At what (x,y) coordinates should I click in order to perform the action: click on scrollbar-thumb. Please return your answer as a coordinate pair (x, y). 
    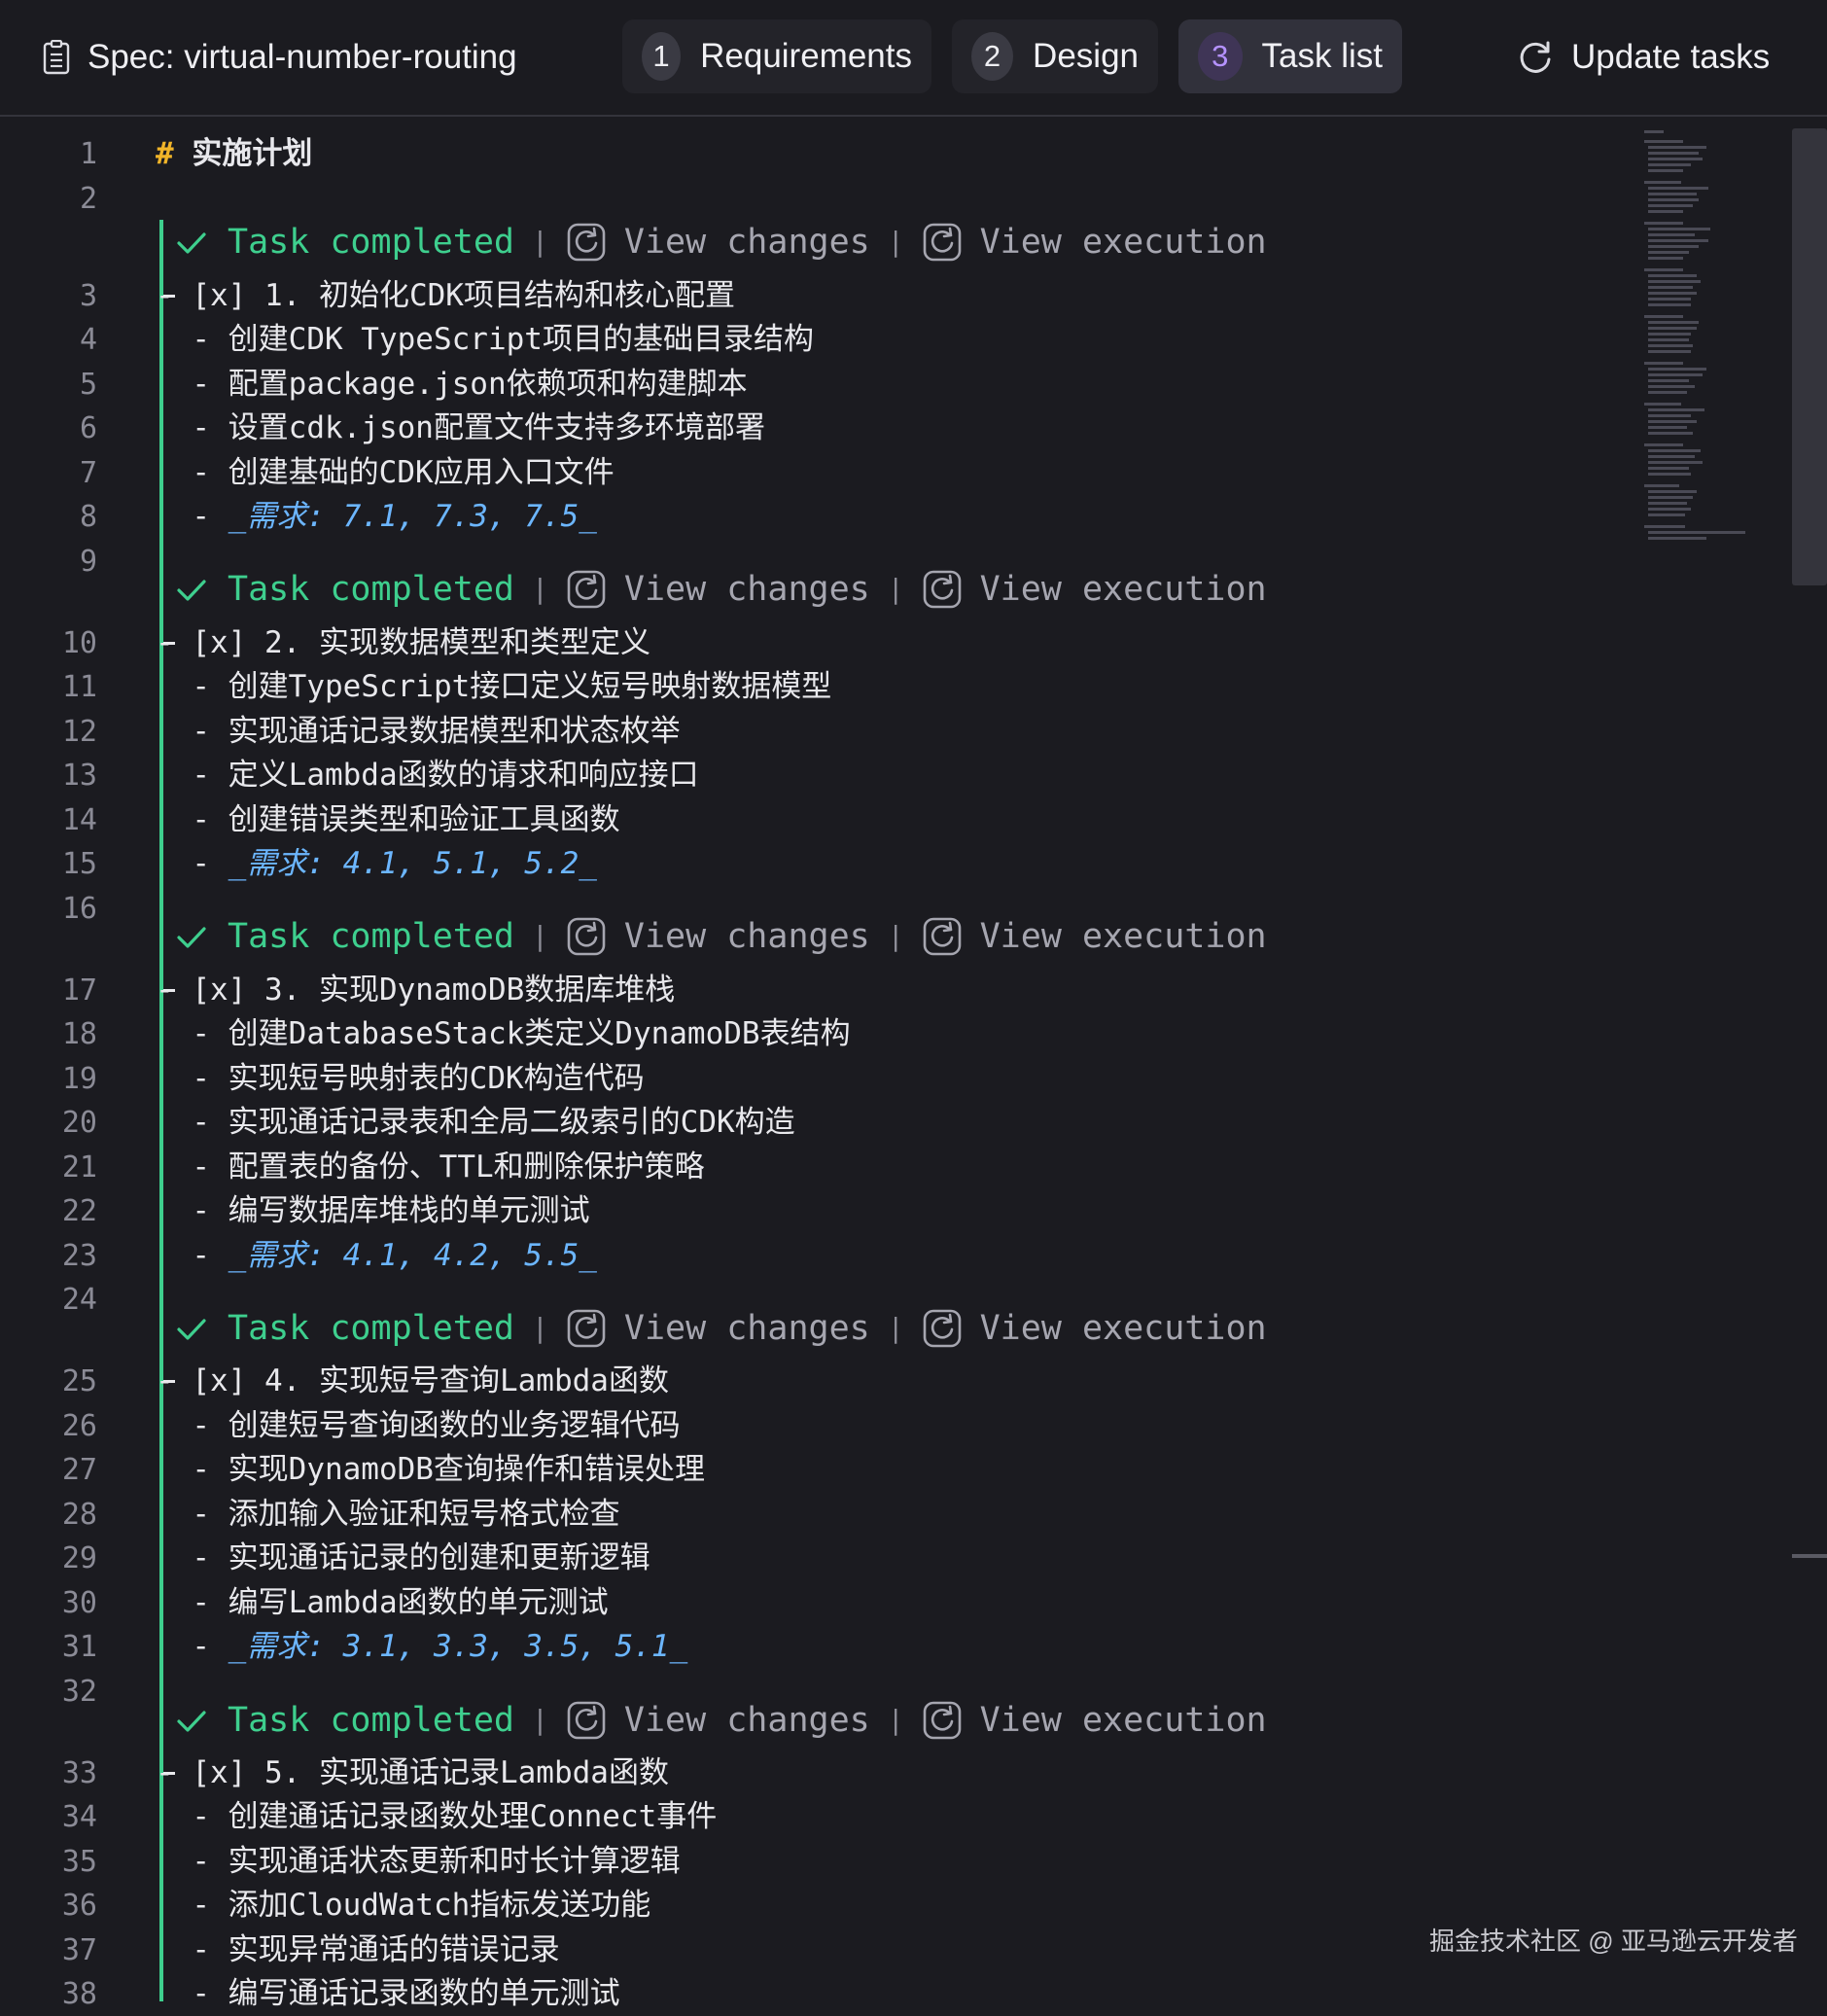
    Looking at the image, I should click on (1809, 356).